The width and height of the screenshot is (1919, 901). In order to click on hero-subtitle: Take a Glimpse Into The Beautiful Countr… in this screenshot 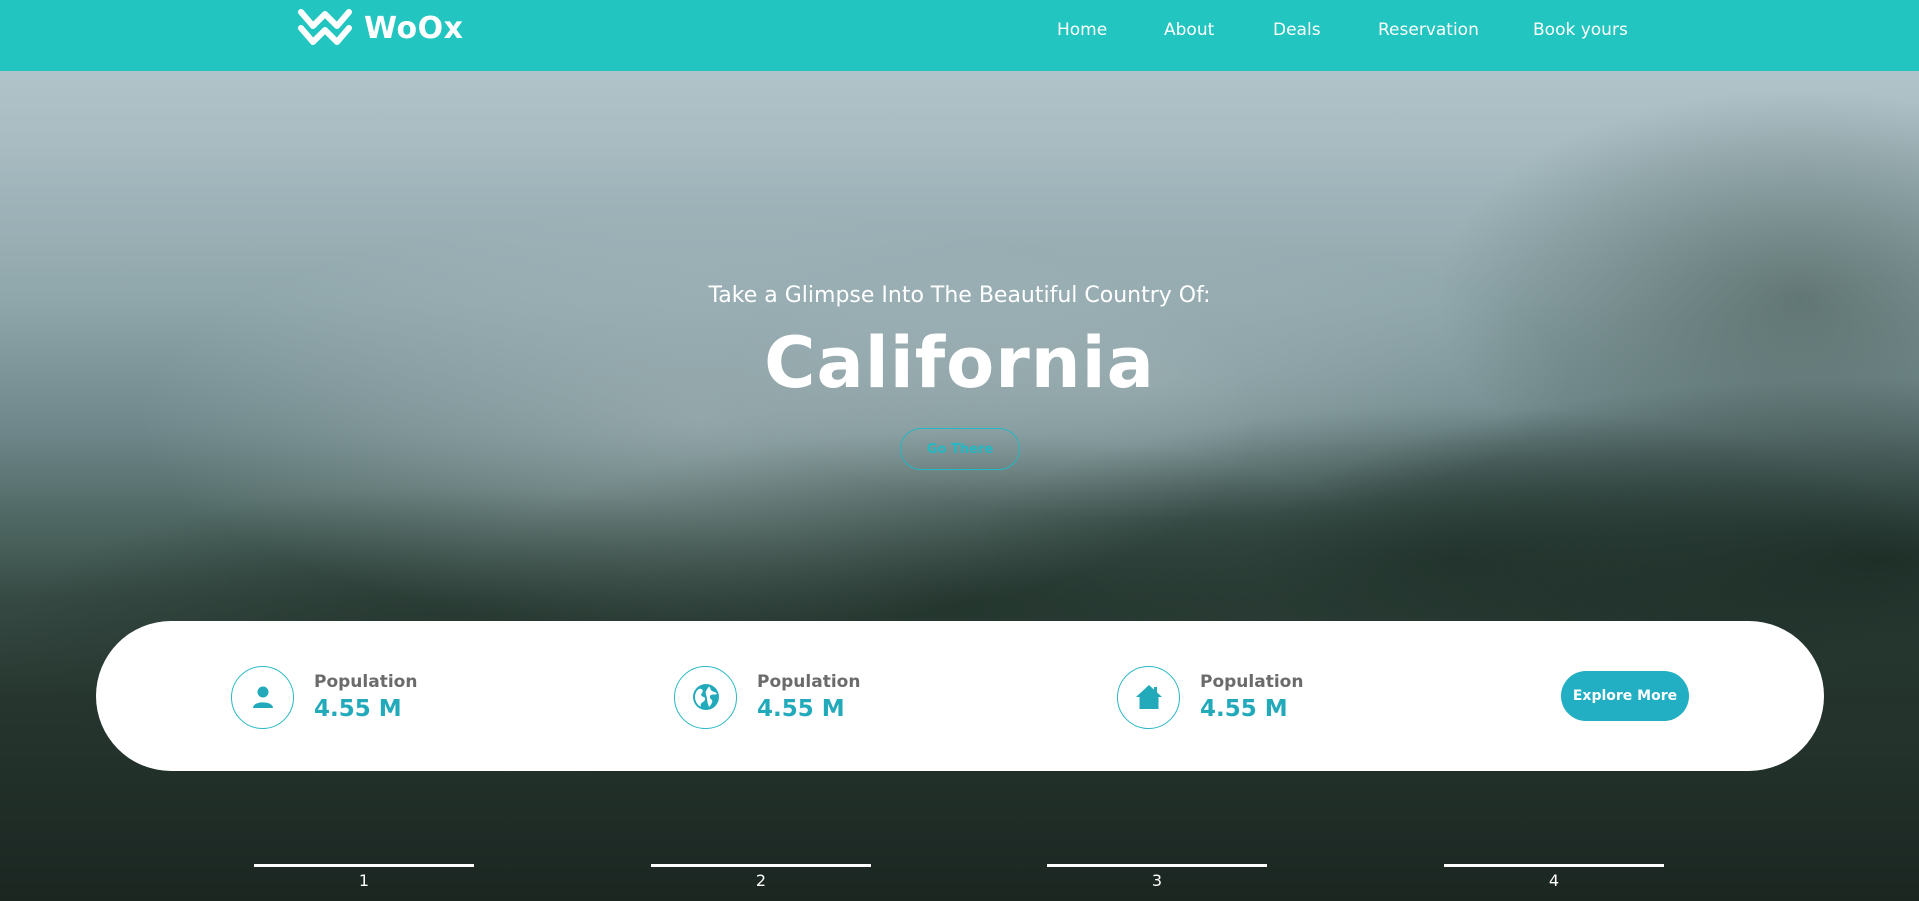, I will do `click(959, 295)`.